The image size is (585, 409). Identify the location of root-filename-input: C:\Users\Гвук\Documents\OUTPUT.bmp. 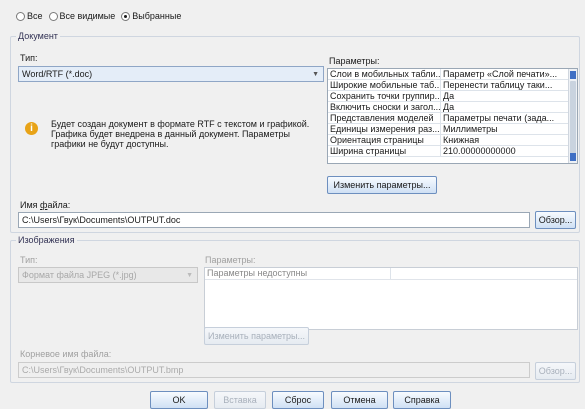
(274, 370).